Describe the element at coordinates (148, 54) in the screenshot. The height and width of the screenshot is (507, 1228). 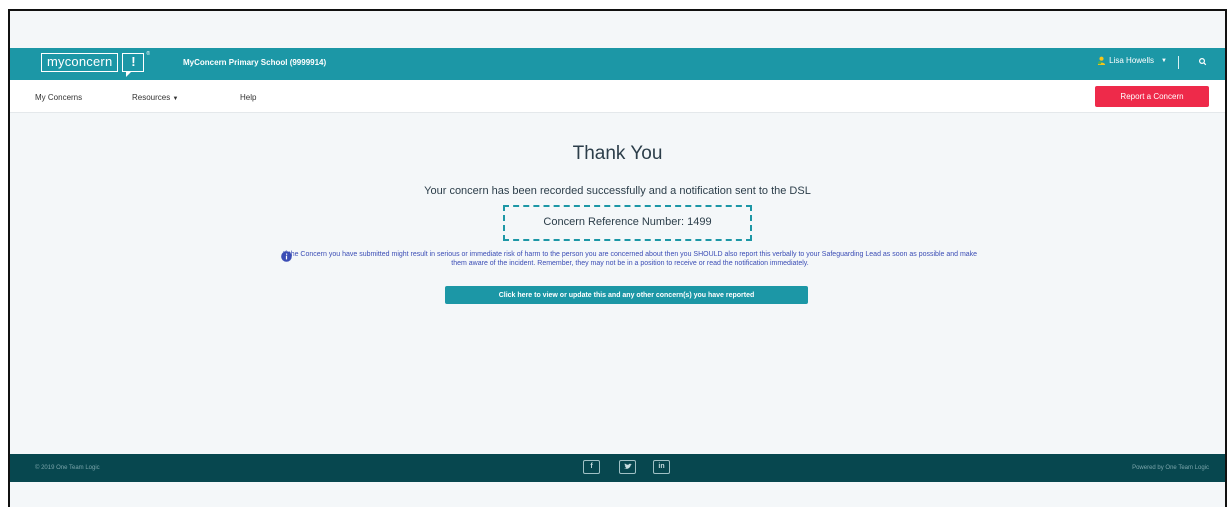
I see `logo-trademark: ®` at that location.